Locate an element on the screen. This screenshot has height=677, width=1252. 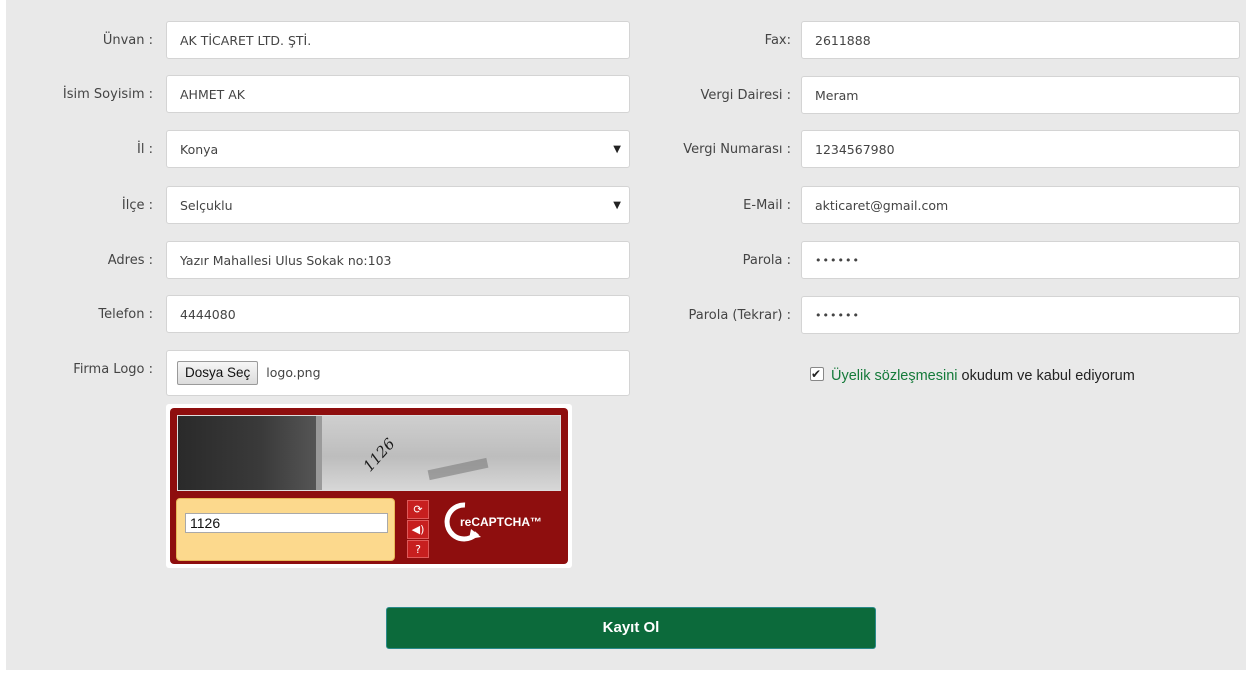
ilce-label: İlçe : is located at coordinates (137, 205).